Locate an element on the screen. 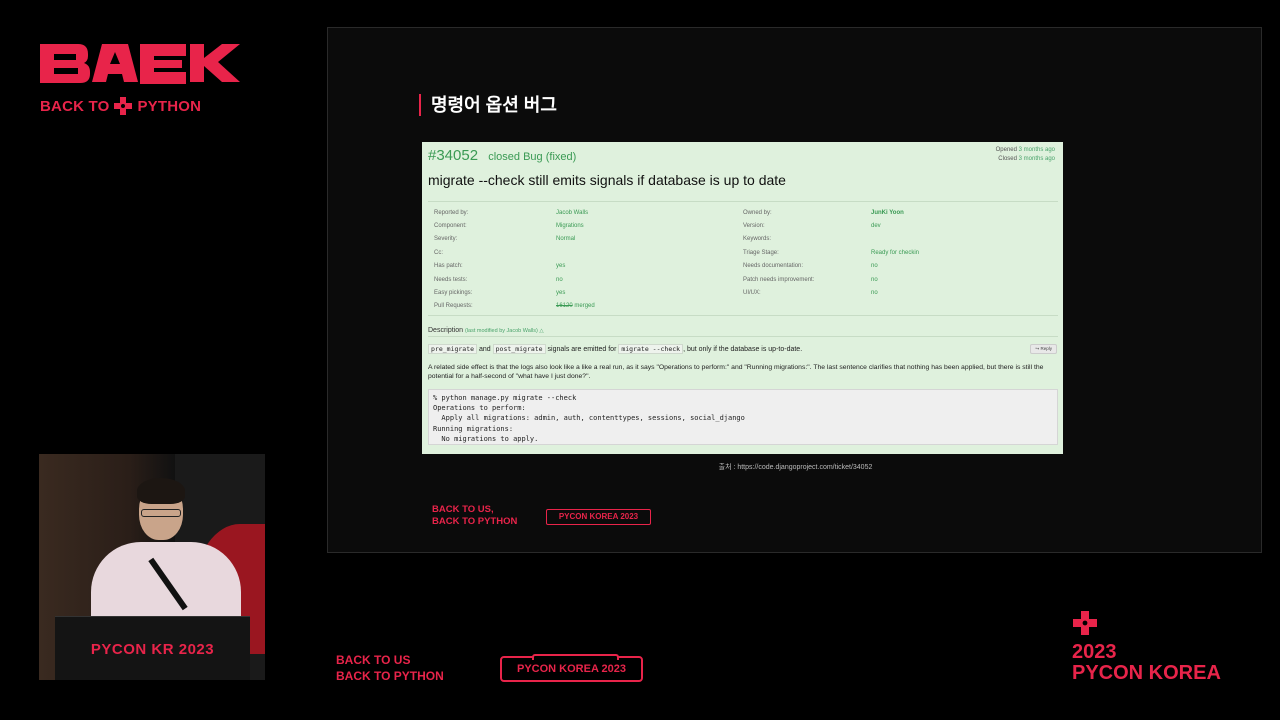  description-label: Description is located at coordinates (446, 330).